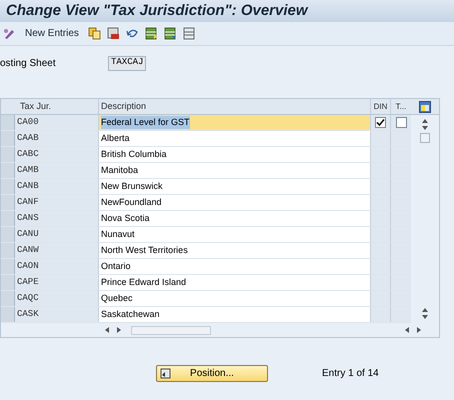 Image resolution: width=454 pixels, height=400 pixels. What do you see at coordinates (94, 33) in the screenshot?
I see `copy-icon` at bounding box center [94, 33].